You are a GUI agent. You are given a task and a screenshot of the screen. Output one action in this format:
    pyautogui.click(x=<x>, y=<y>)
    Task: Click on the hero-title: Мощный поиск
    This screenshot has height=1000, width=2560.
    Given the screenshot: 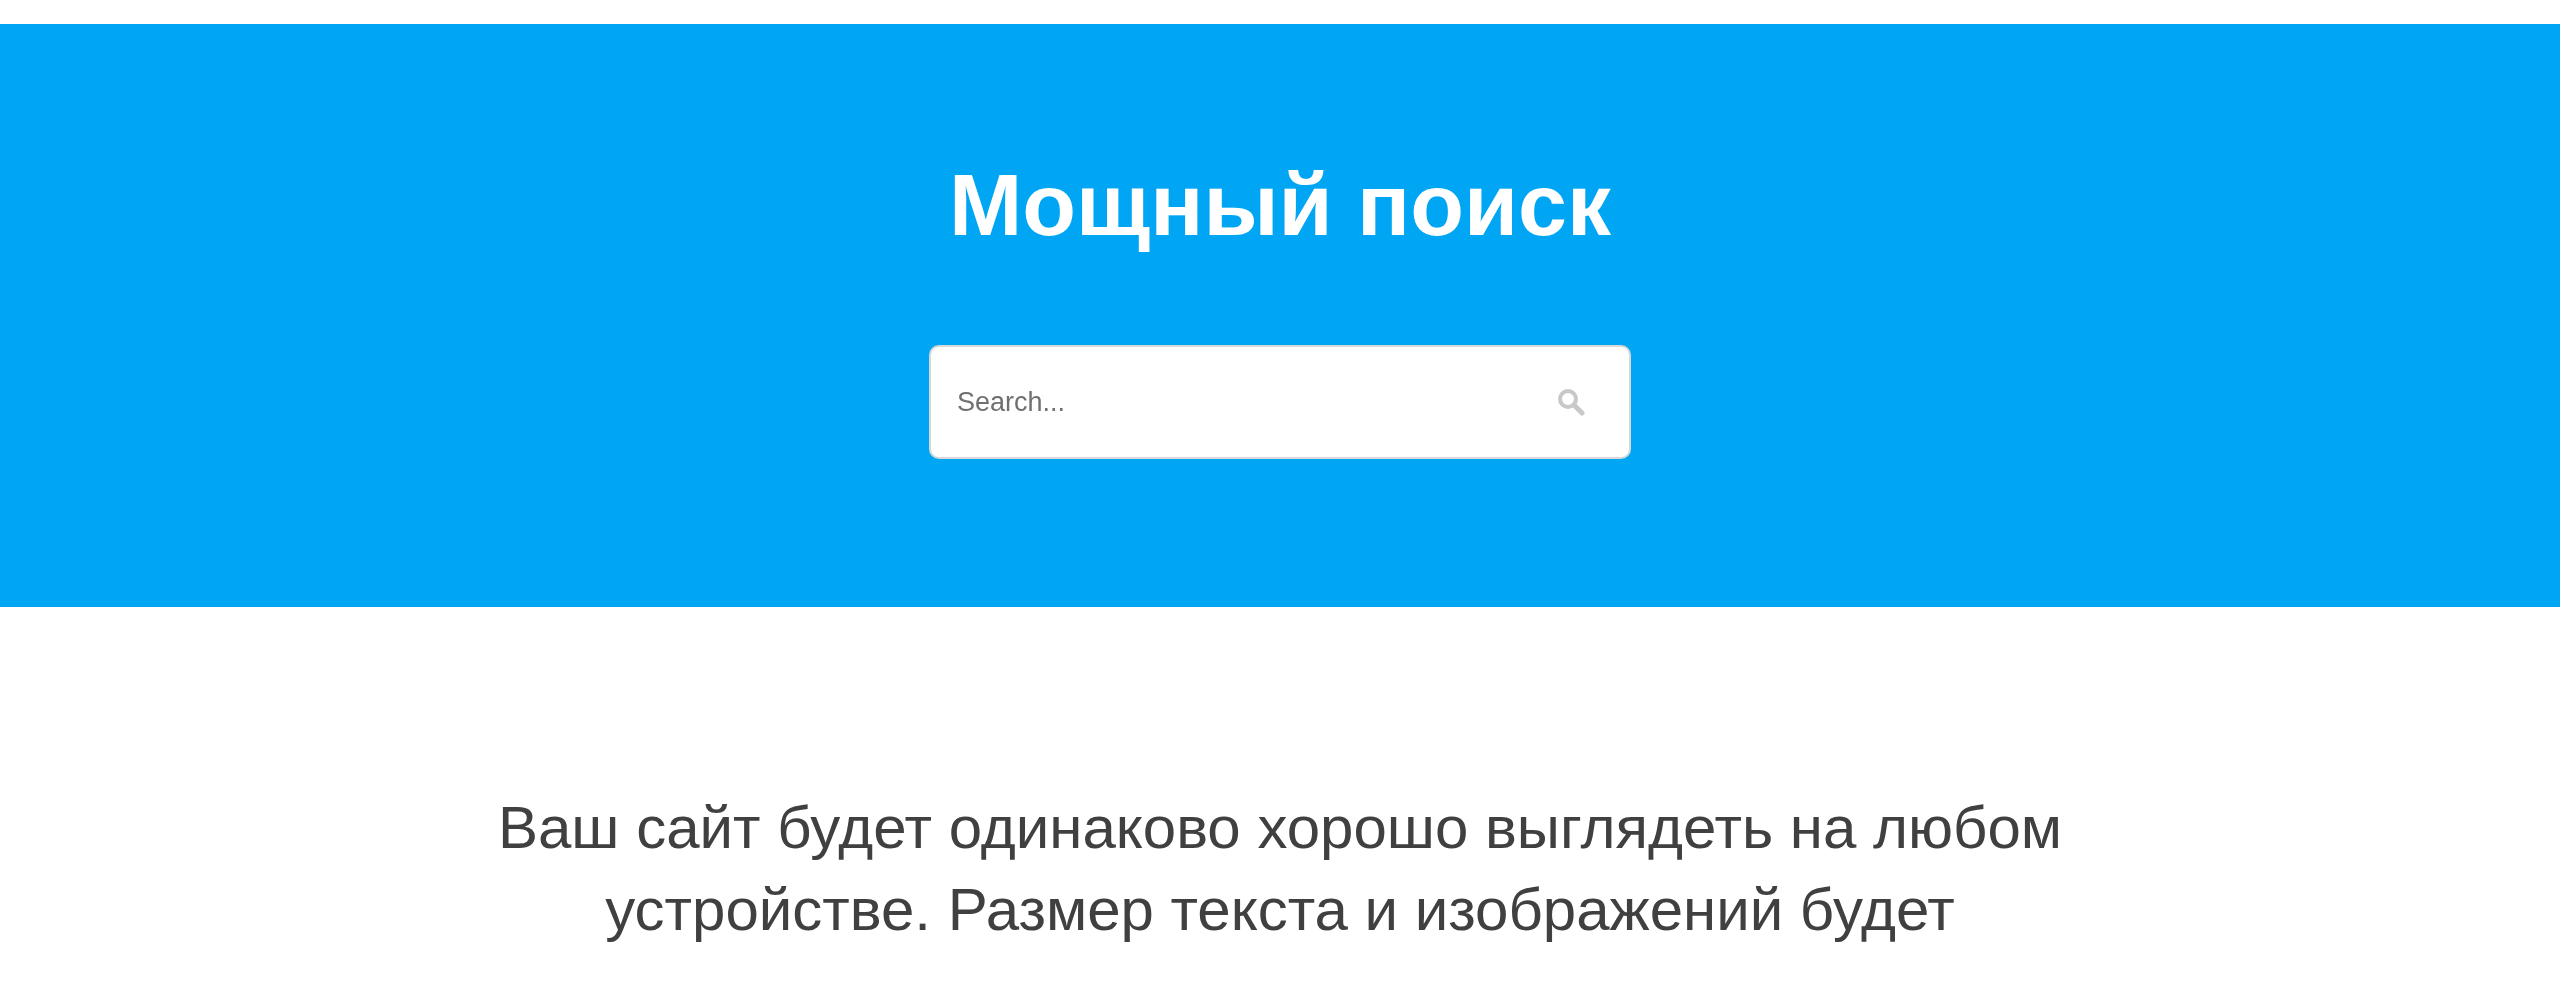 What is the action you would take?
    pyautogui.click(x=1280, y=205)
    